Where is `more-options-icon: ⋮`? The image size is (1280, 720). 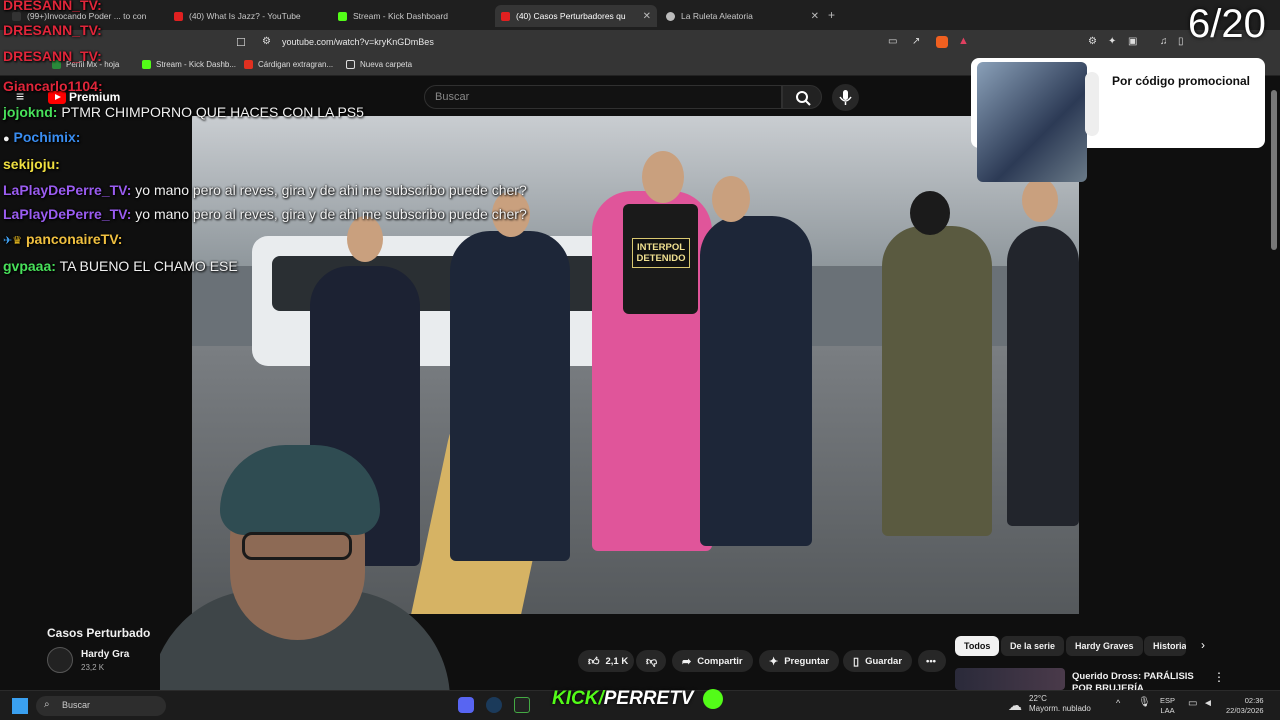 more-options-icon: ⋮ is located at coordinates (1219, 677).